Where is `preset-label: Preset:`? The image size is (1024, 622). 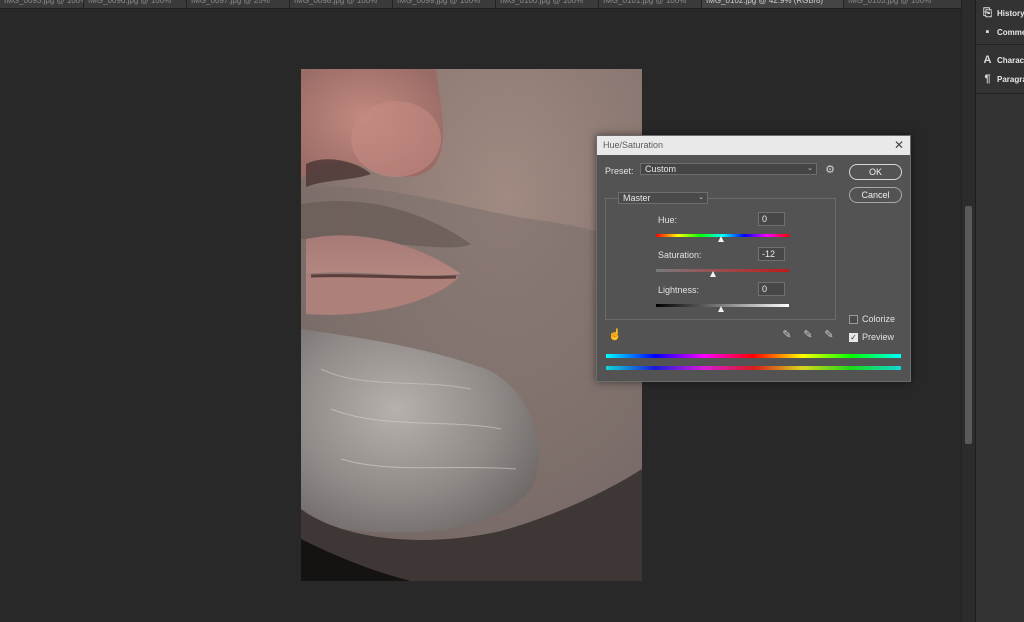 preset-label: Preset: is located at coordinates (619, 171).